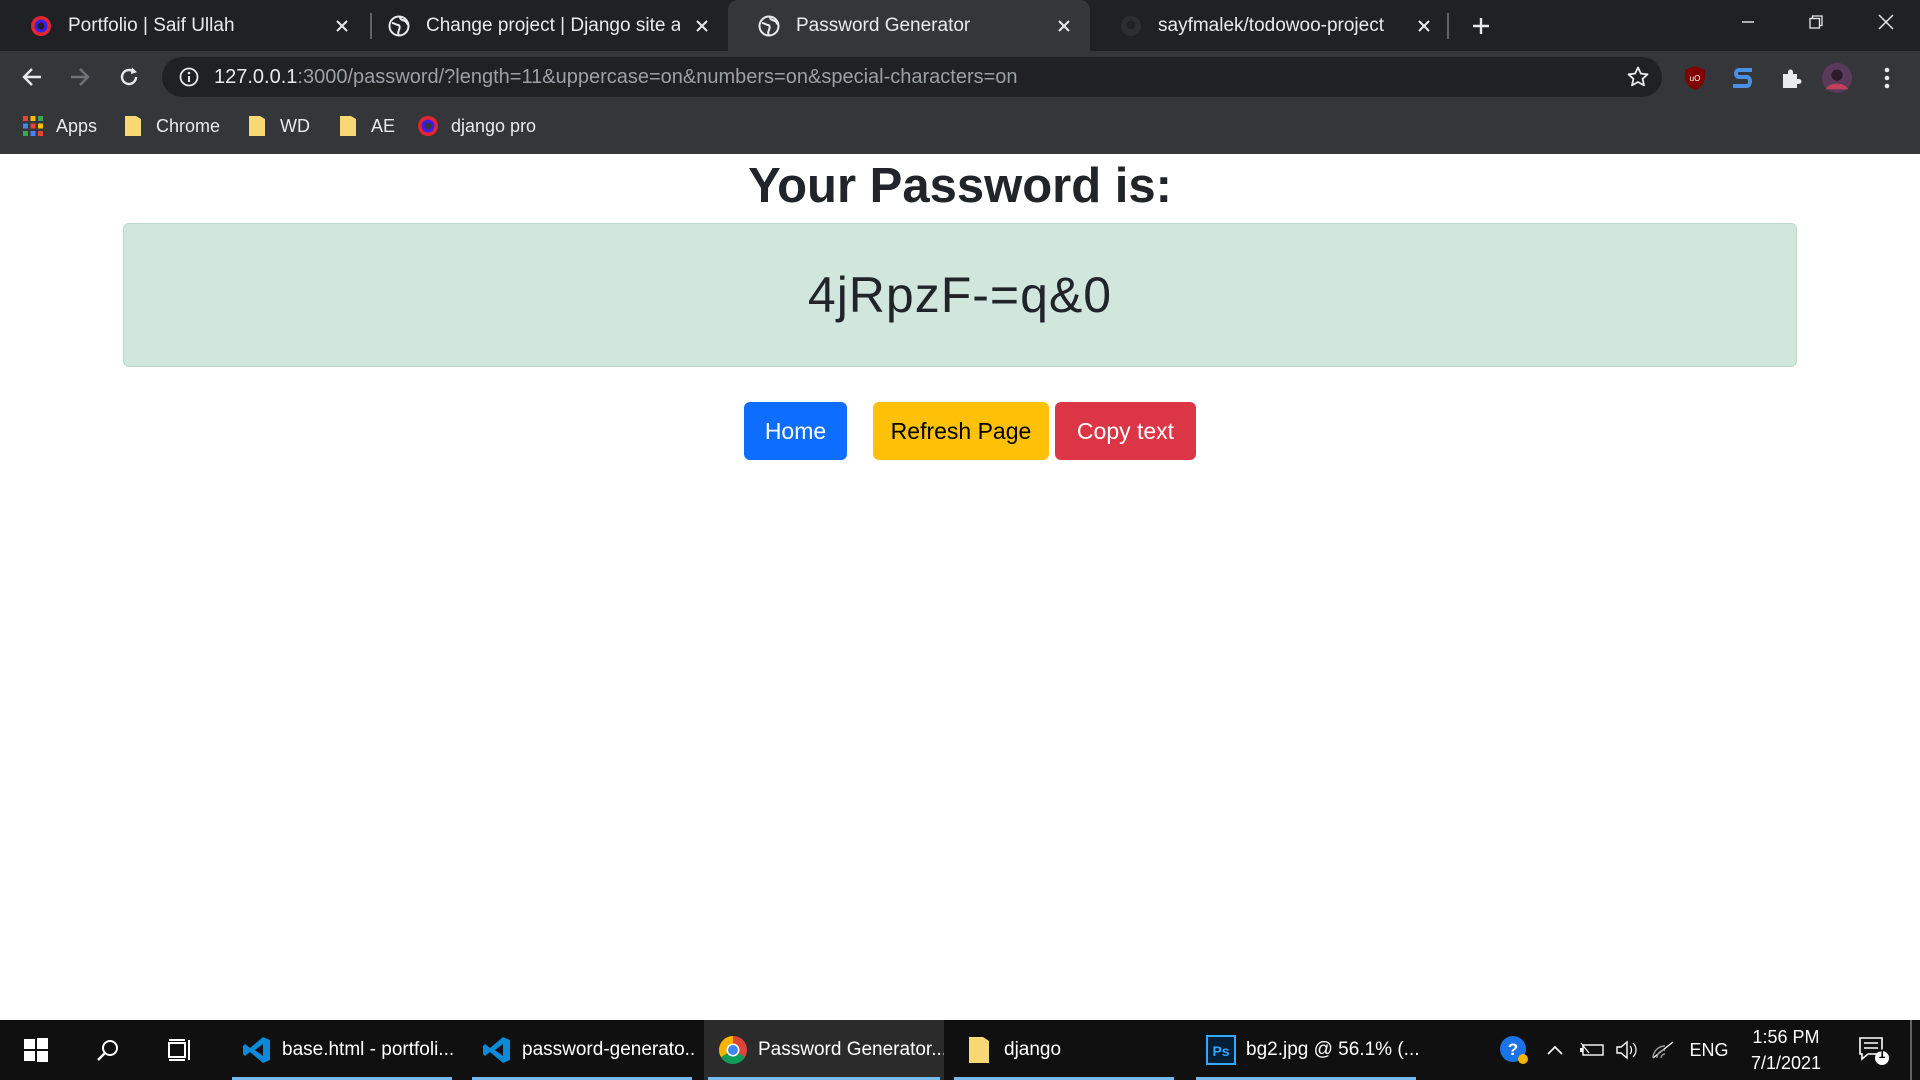  What do you see at coordinates (553, 25) in the screenshot?
I see `tab-title: Change project | Django site adm` at bounding box center [553, 25].